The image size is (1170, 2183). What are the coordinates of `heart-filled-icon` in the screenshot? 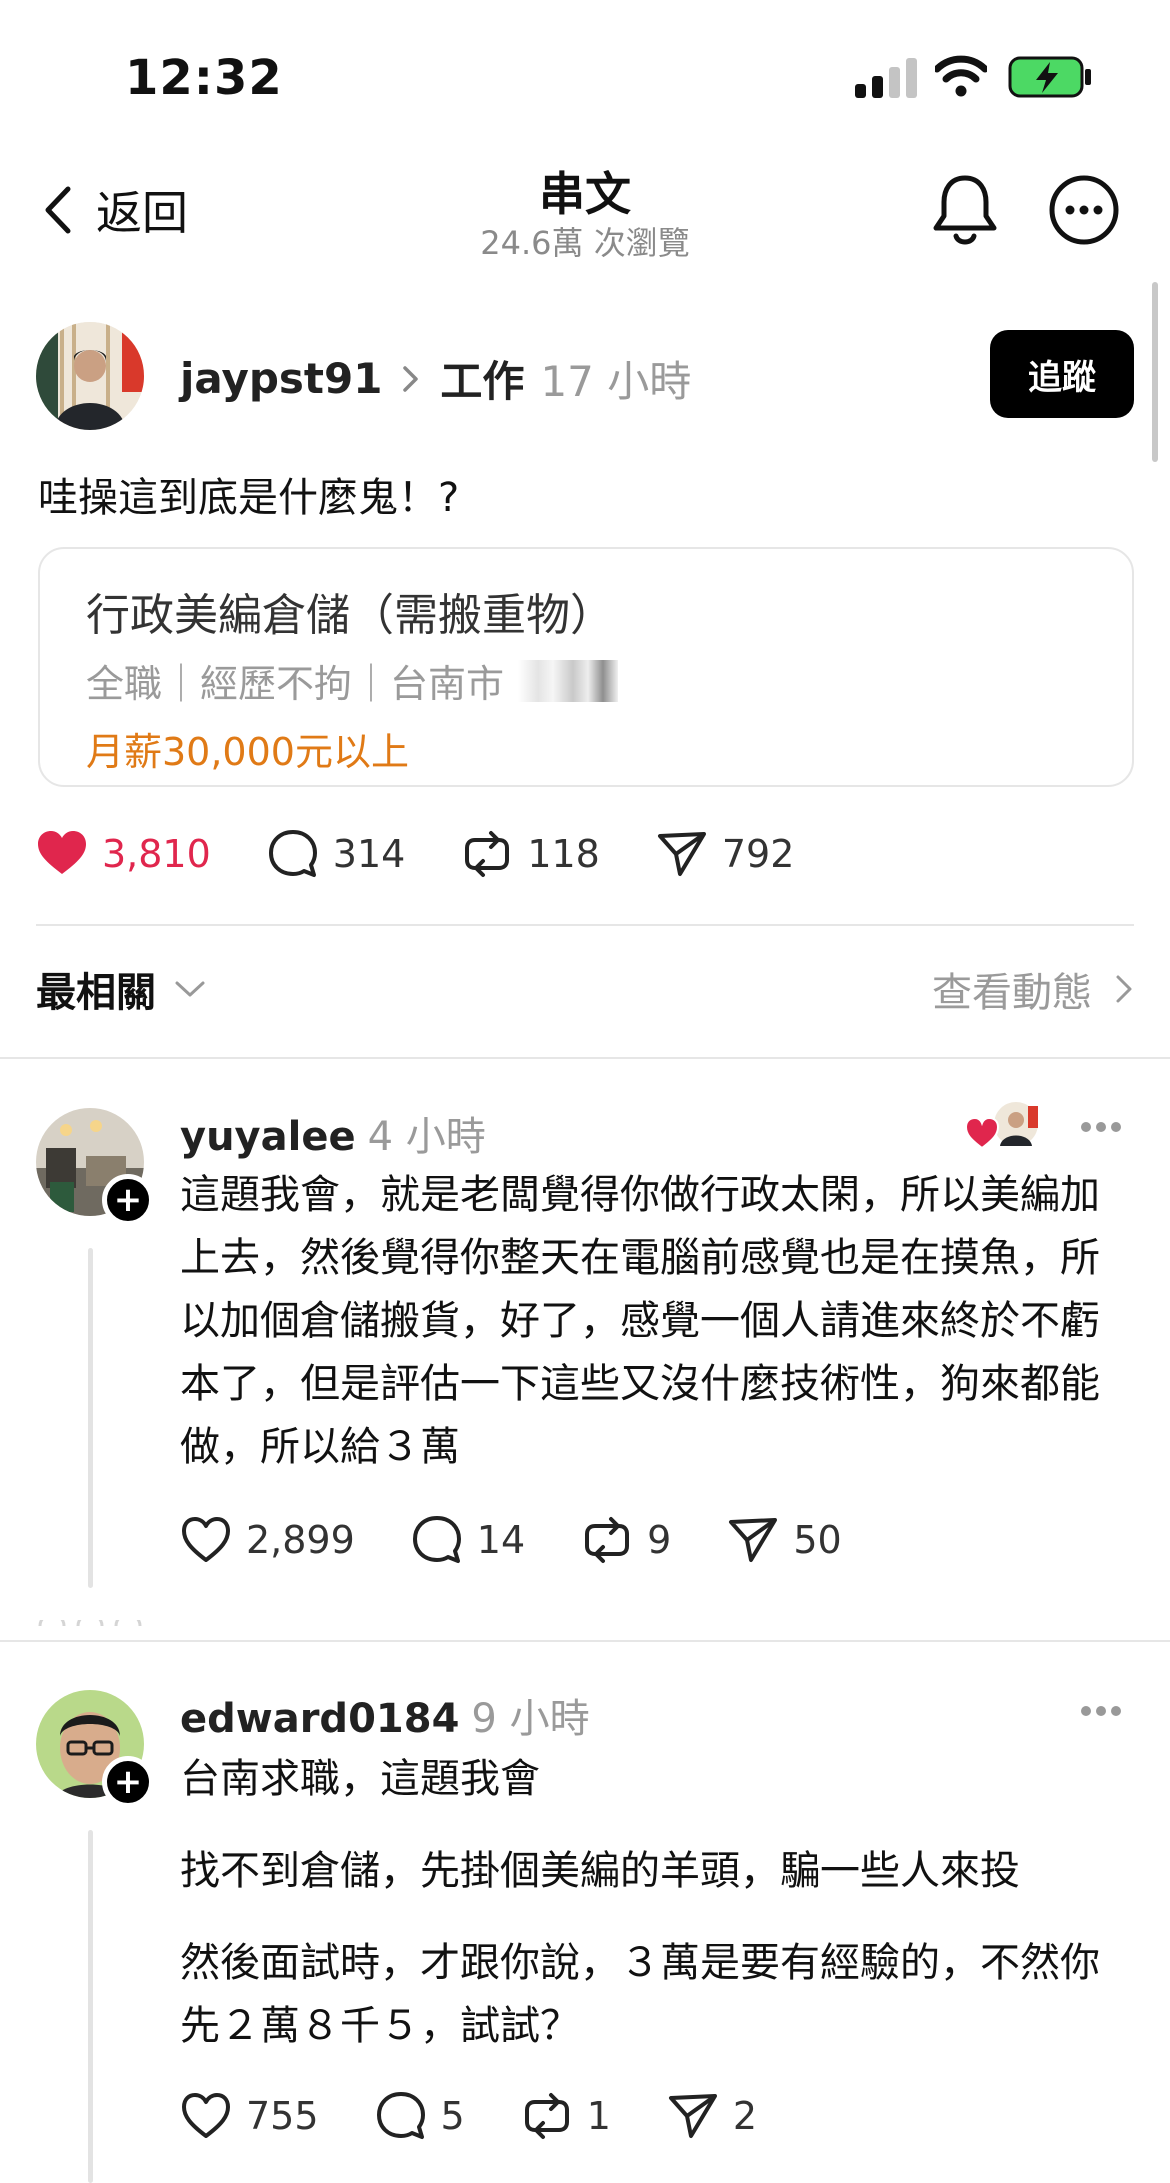 It's located at (62, 852).